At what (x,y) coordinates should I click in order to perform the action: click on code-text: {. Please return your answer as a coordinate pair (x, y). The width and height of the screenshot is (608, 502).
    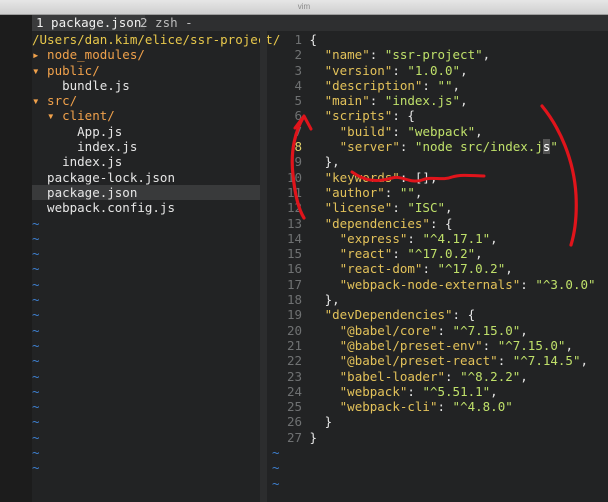
    Looking at the image, I should click on (310, 39).